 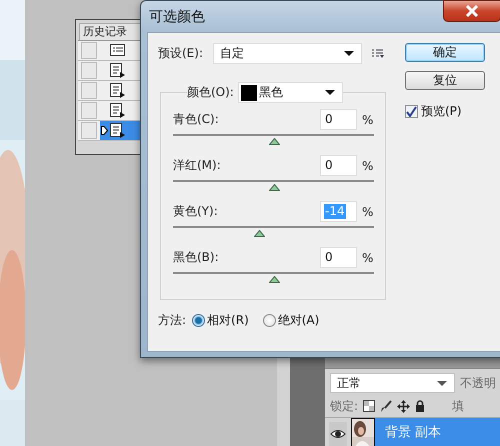 What do you see at coordinates (196, 211) in the screenshot?
I see `channel-label: 黄色(Y):` at bounding box center [196, 211].